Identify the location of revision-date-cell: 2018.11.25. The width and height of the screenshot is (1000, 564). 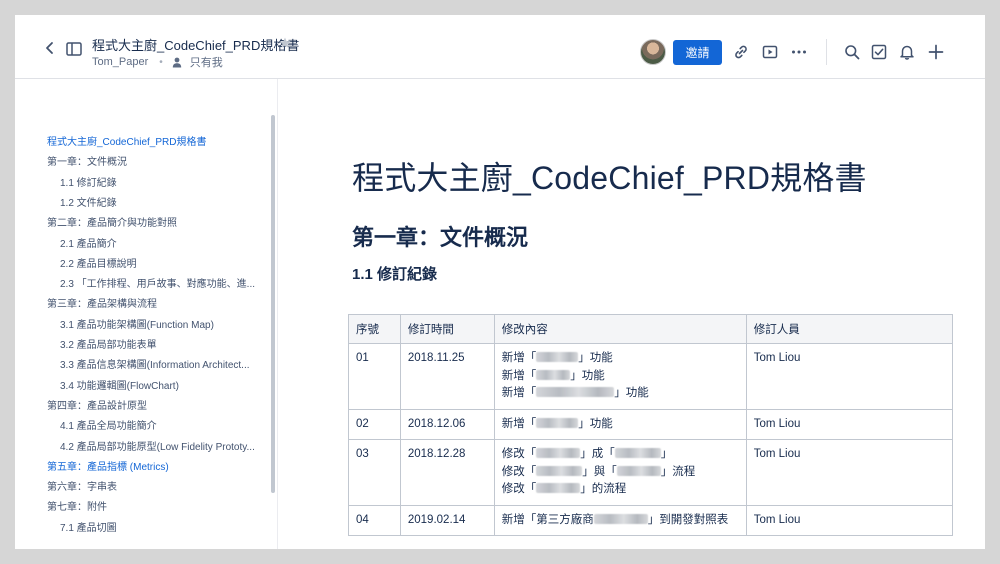
(447, 376).